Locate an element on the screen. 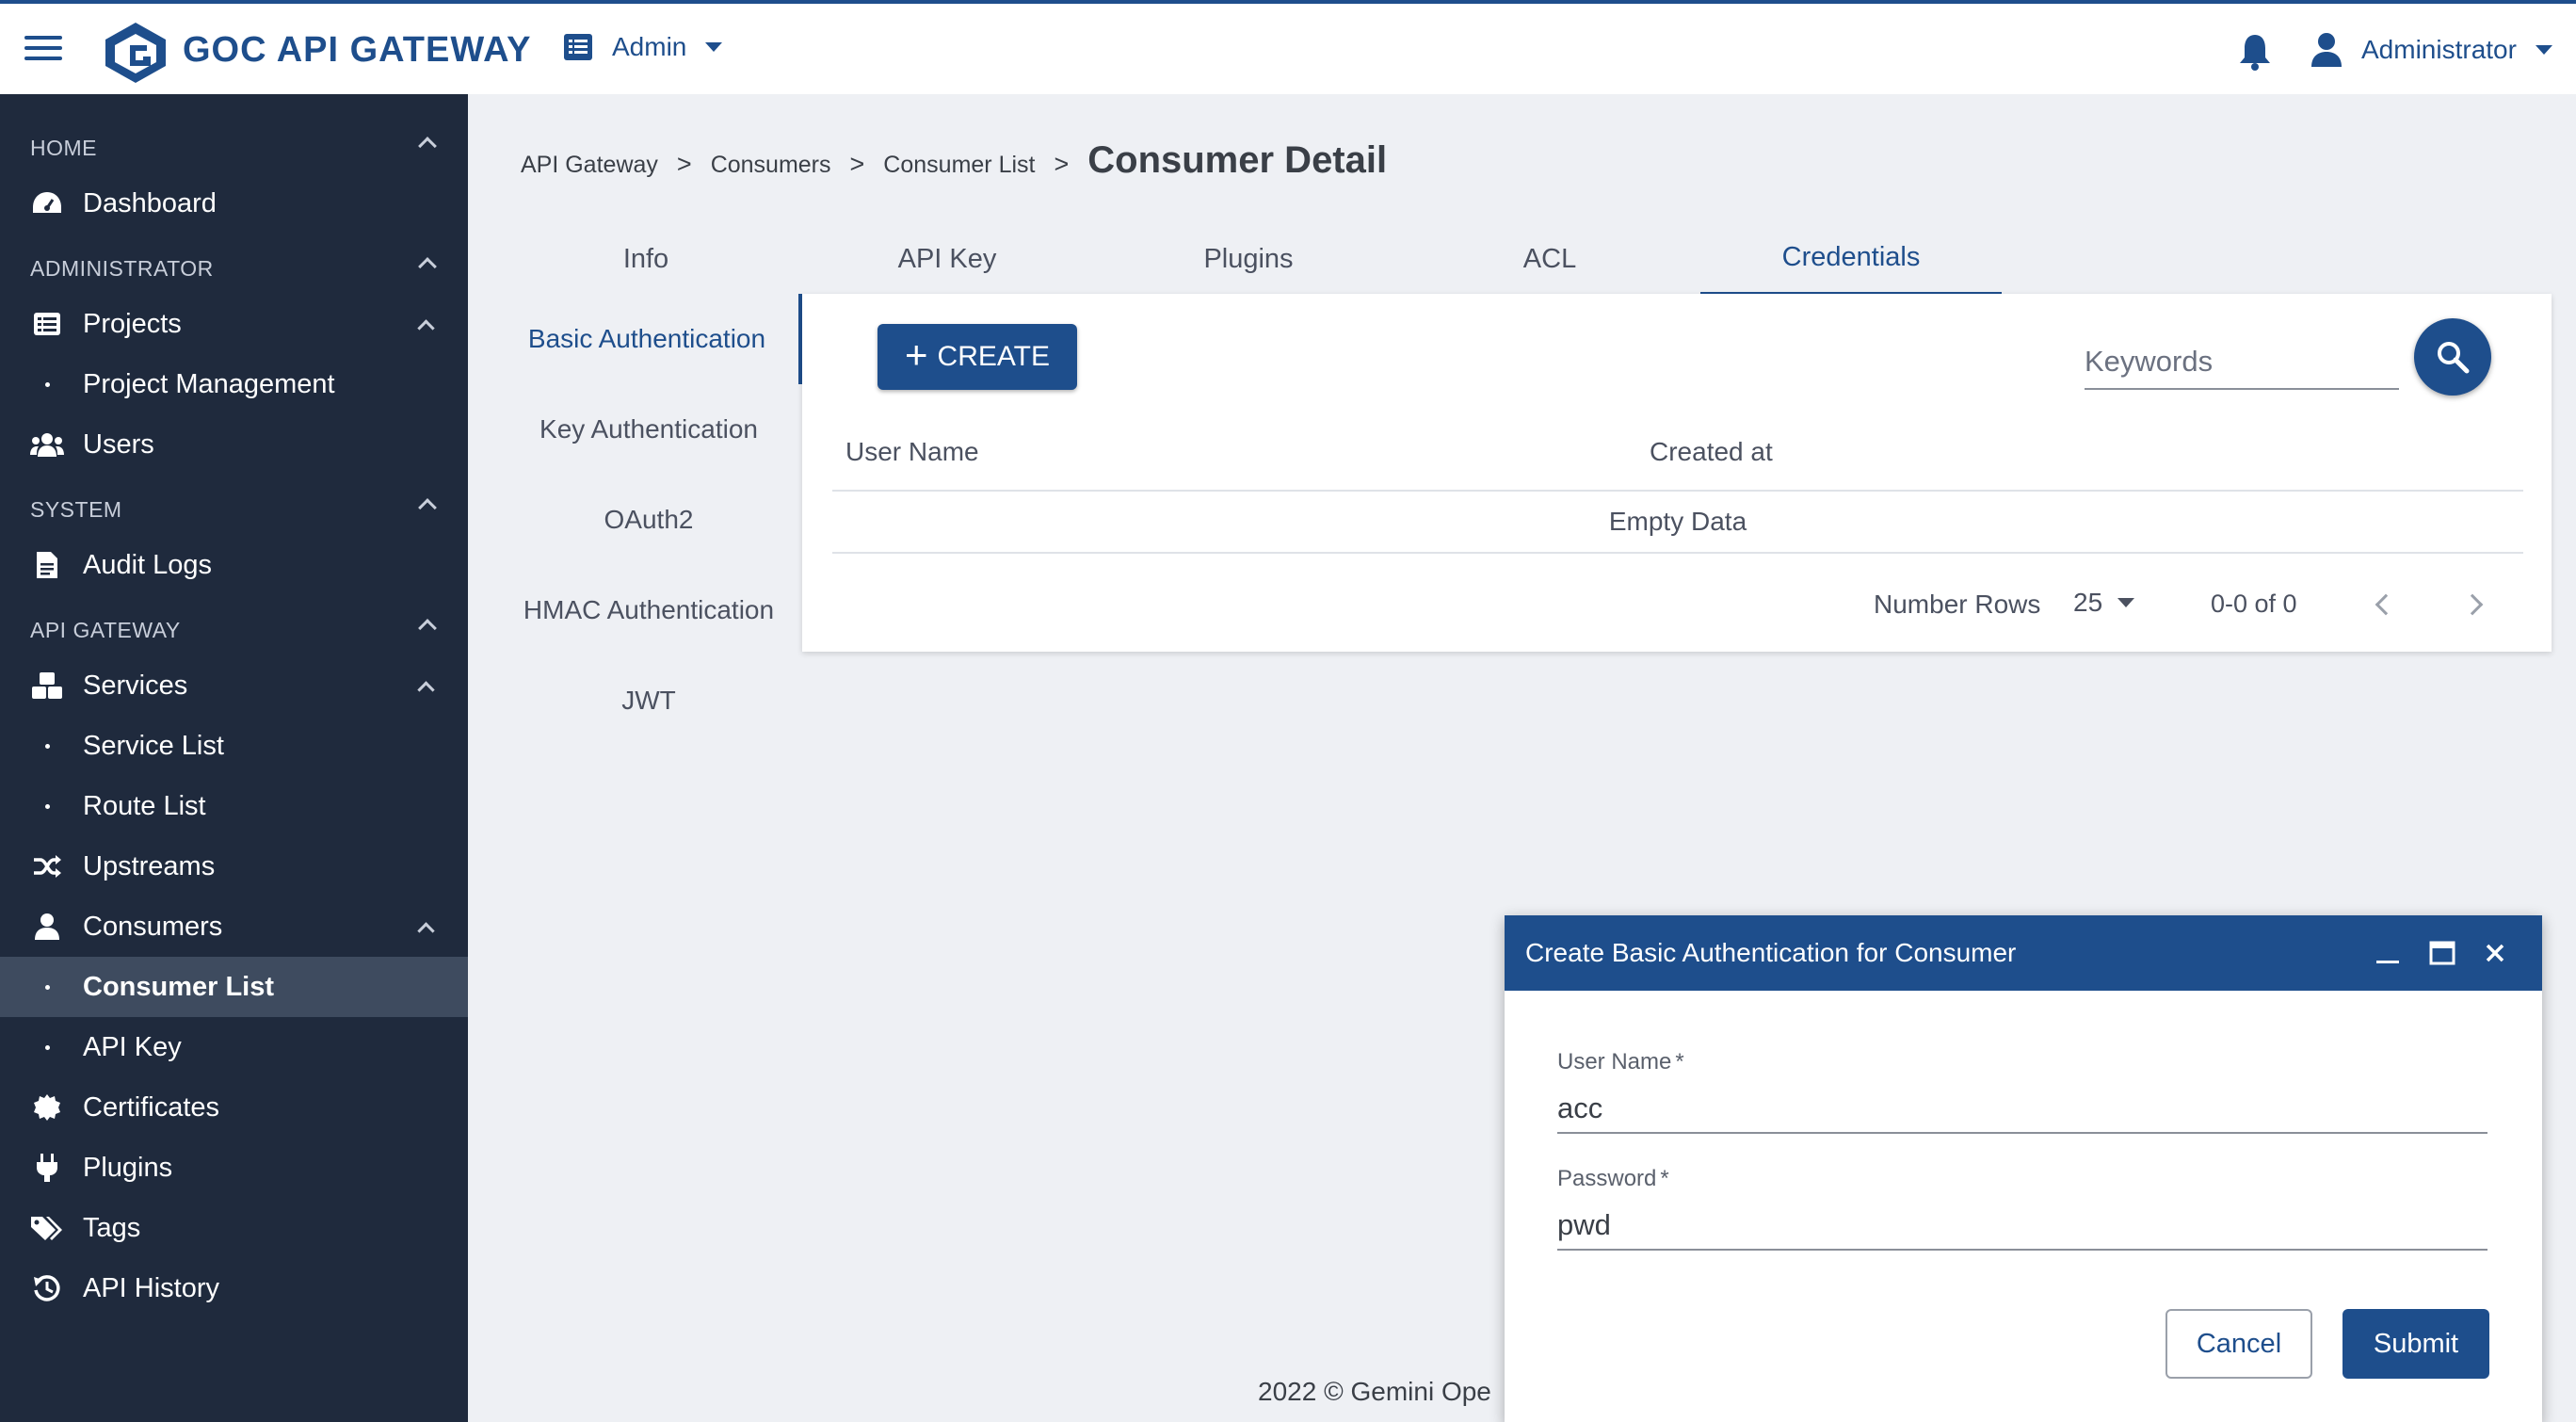  chevron-right-icon is located at coordinates (2472, 604).